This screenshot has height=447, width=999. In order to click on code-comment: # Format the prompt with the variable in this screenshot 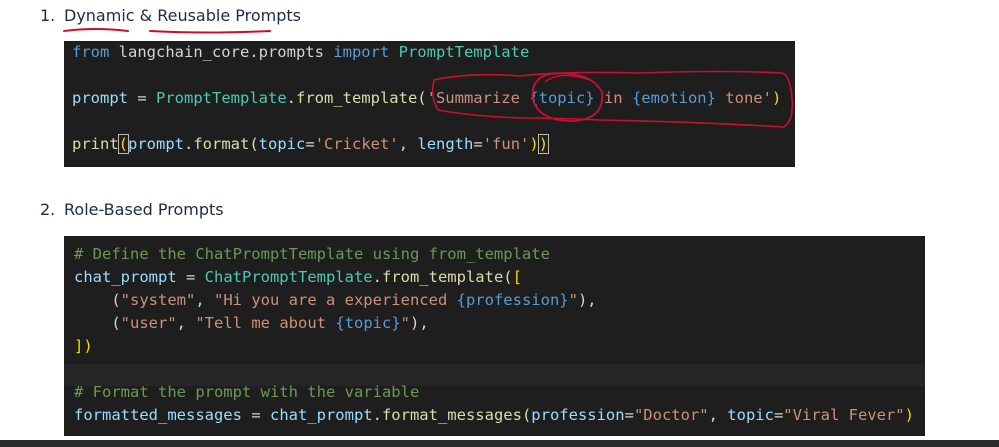, I will do `click(247, 392)`.